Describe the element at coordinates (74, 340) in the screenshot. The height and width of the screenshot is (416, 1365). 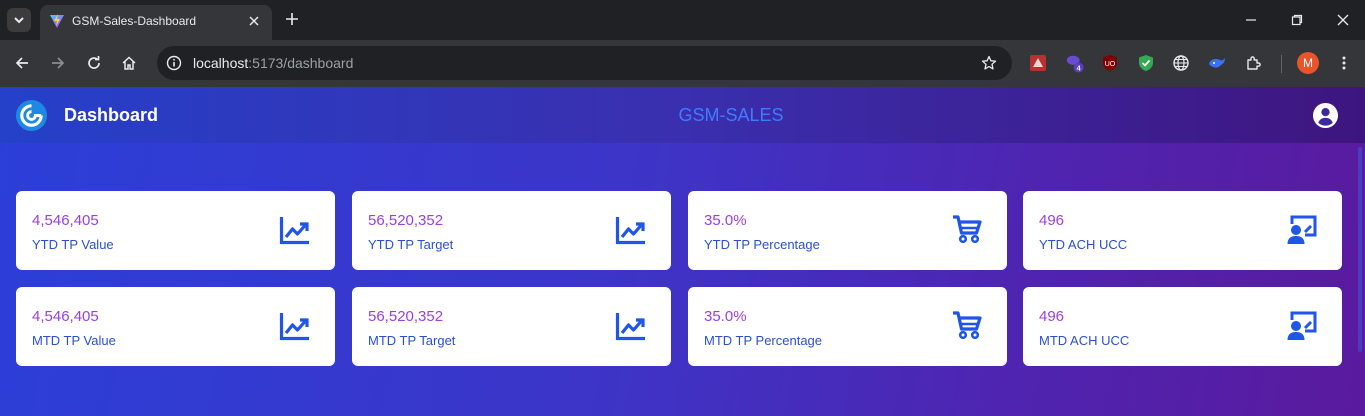
I see `kpi-label: MTD TP Value` at that location.